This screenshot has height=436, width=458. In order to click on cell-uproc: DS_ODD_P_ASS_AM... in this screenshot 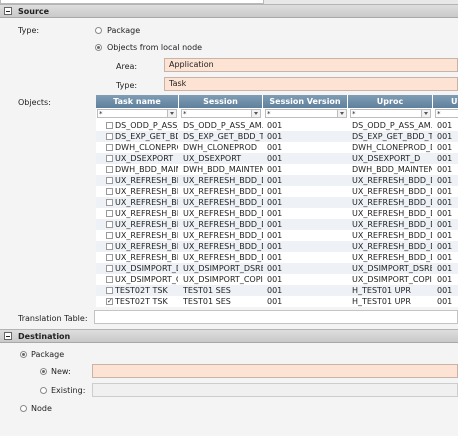, I will do `click(392, 125)`.